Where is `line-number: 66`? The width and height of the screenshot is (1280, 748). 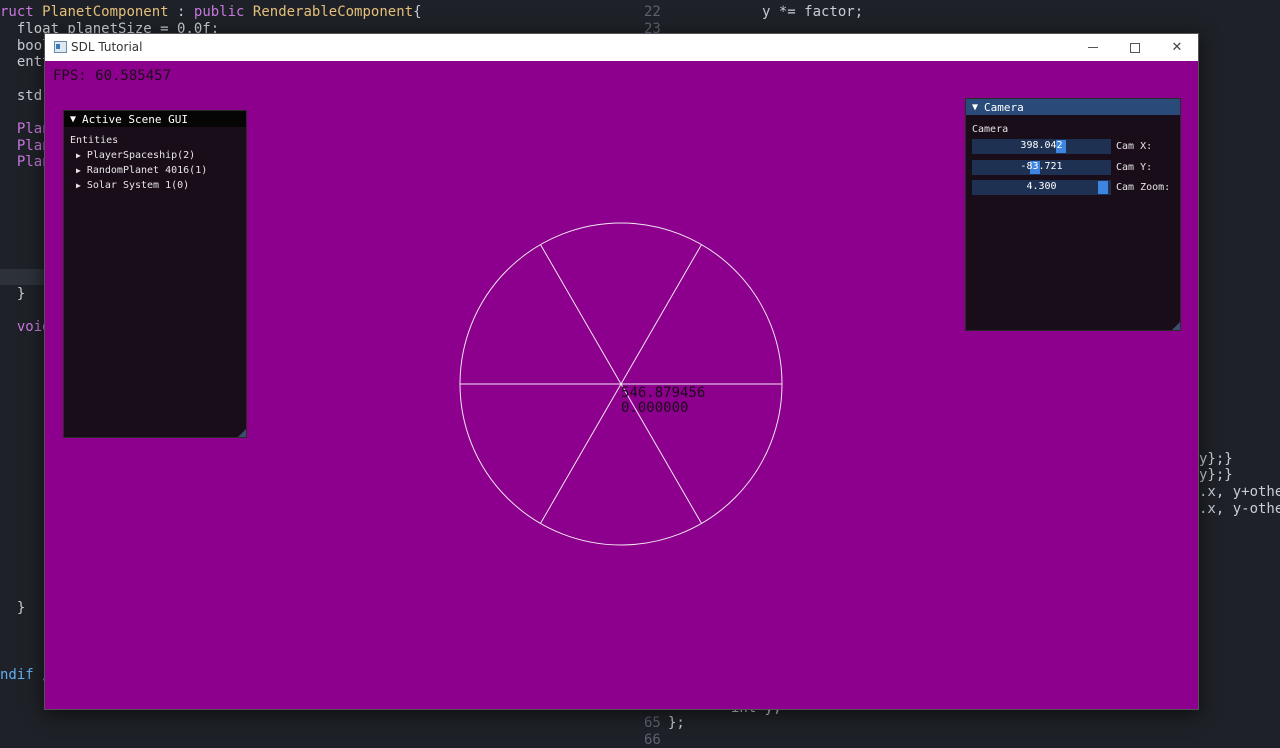 line-number: 66 is located at coordinates (652, 740).